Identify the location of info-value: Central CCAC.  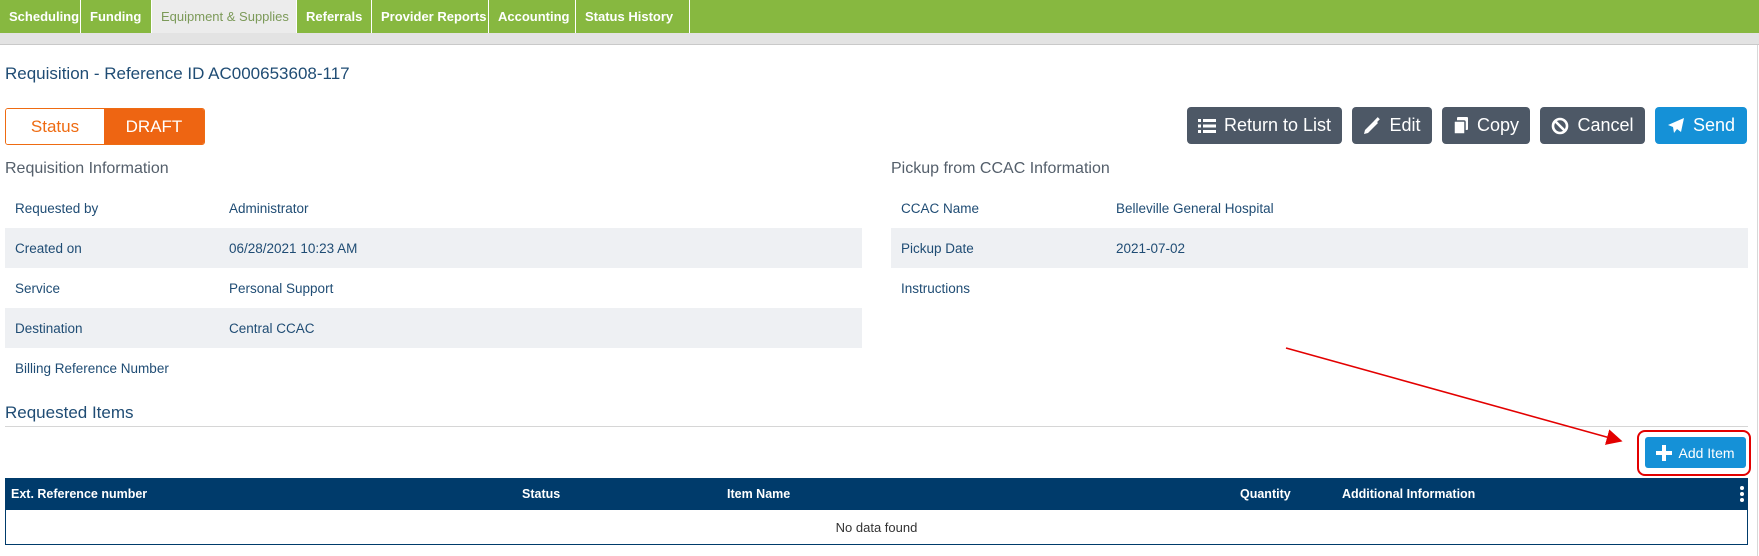
(272, 328).